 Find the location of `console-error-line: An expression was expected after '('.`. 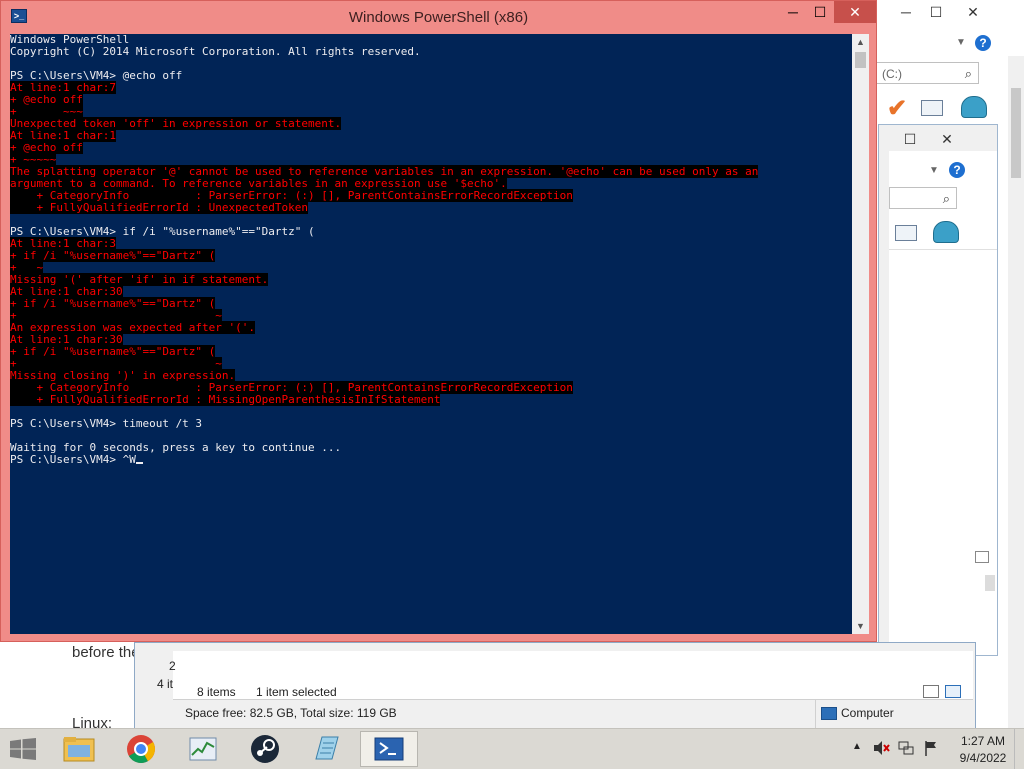

console-error-line: An expression was expected after '('. is located at coordinates (431, 327).